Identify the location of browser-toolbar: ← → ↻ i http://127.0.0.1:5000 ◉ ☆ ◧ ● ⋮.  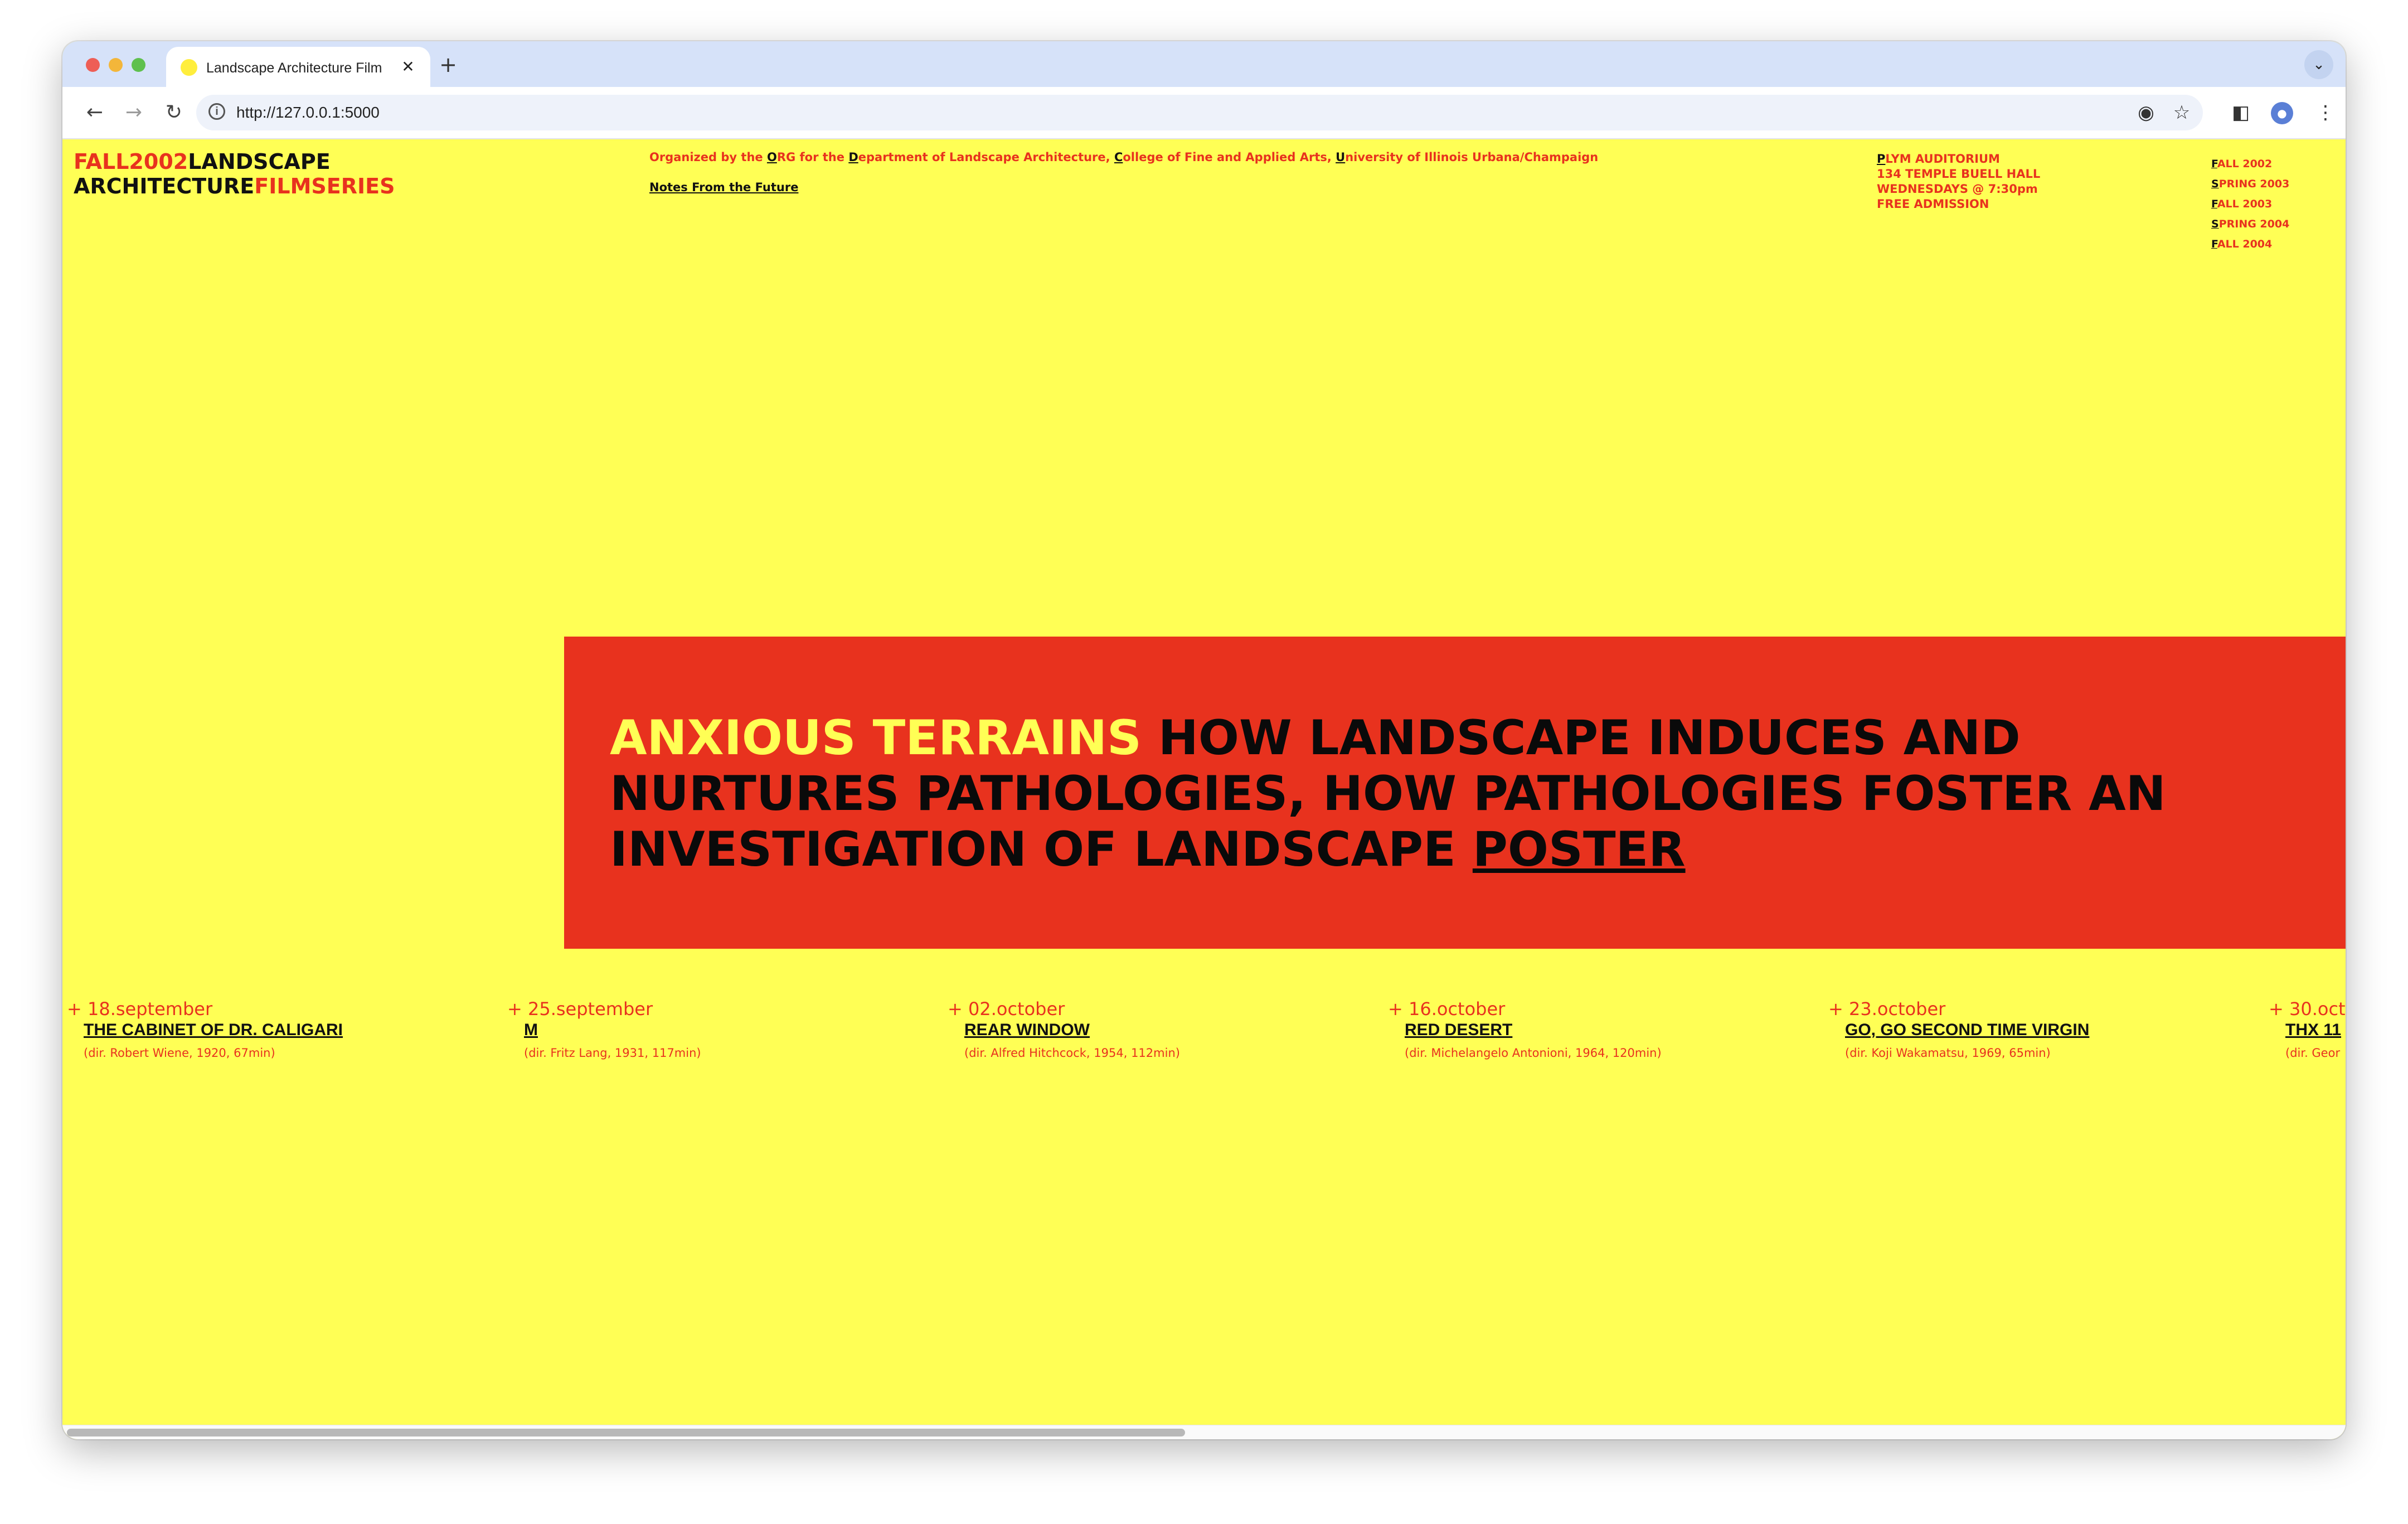
(1204, 113).